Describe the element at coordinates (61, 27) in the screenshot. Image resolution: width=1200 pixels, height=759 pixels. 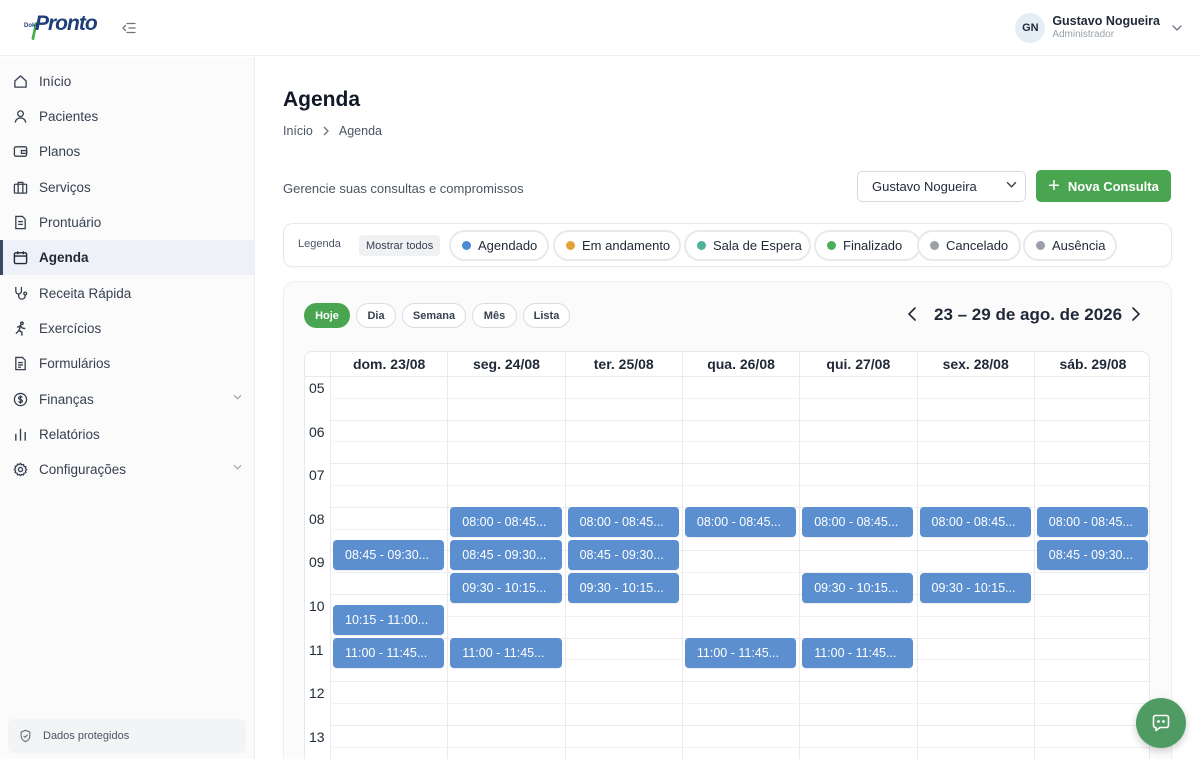
I see `logo: Doko Pronto` at that location.